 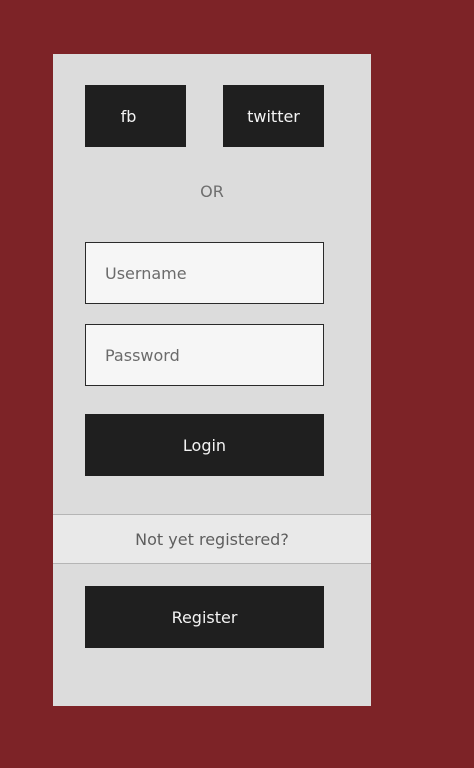 What do you see at coordinates (128, 116) in the screenshot?
I see `fb-button-label: fb` at bounding box center [128, 116].